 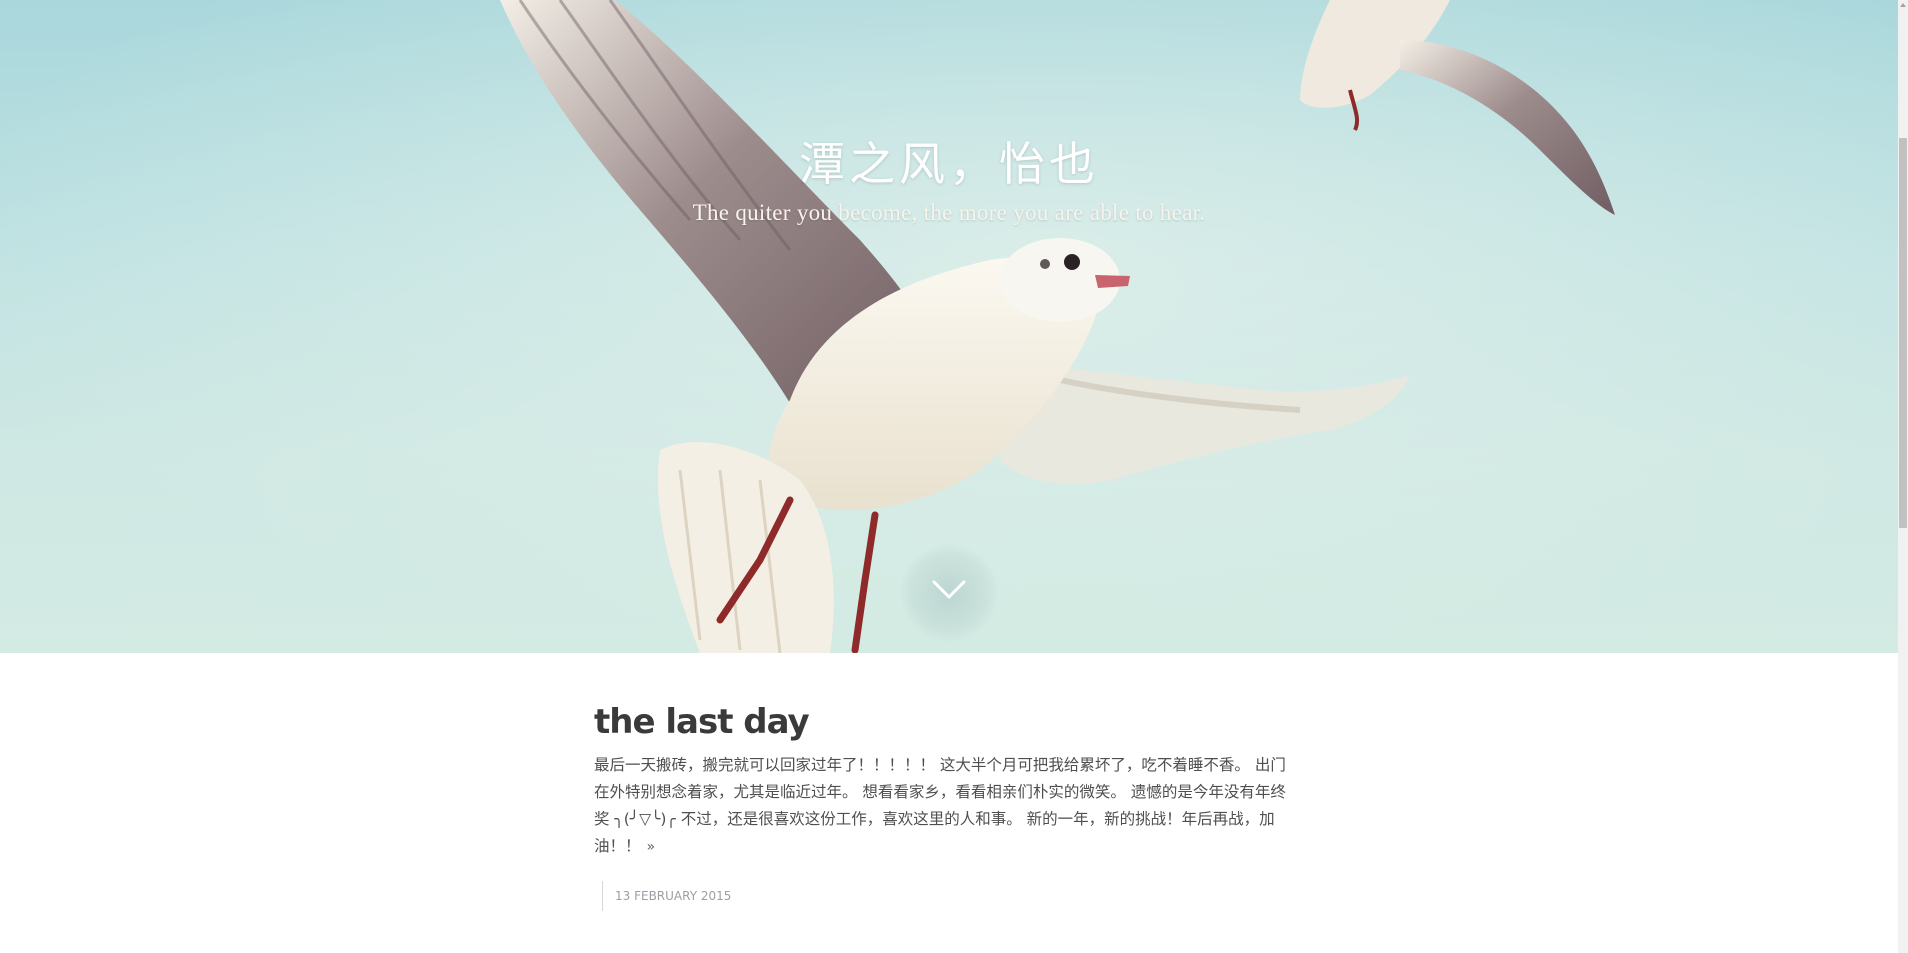 I want to click on site-title: 潭之风，怡也, so click(x=949, y=164).